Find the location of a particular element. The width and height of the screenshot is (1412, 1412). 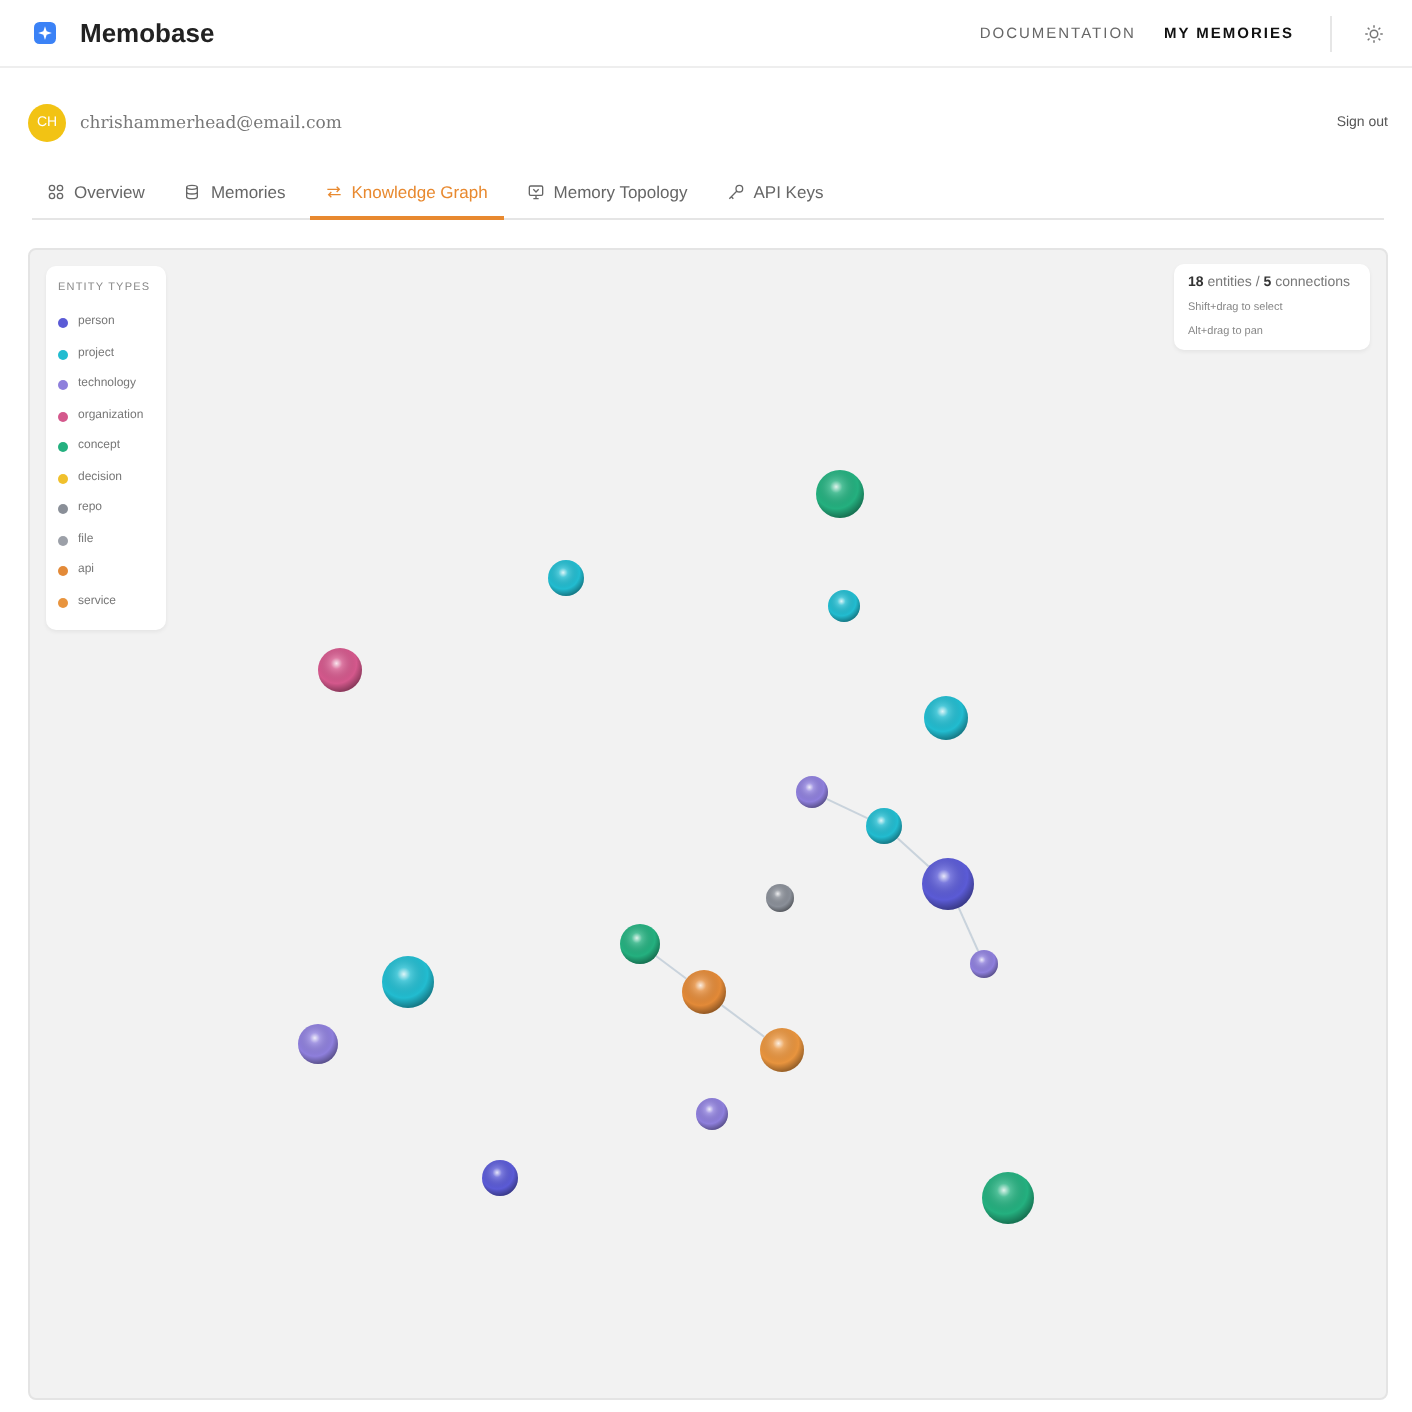

grid-icon is located at coordinates (56, 192).